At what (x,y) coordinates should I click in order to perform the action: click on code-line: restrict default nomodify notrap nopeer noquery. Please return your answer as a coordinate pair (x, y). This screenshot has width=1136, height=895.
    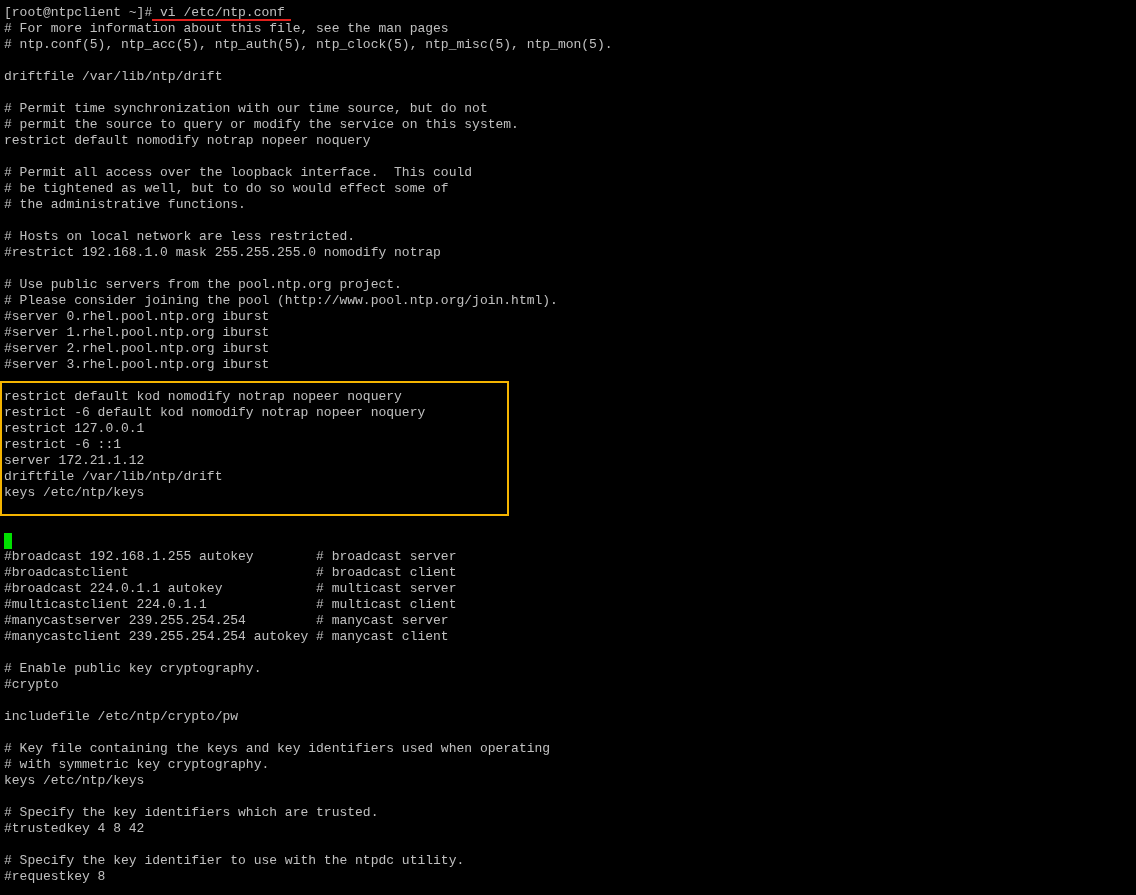
    Looking at the image, I should click on (187, 141).